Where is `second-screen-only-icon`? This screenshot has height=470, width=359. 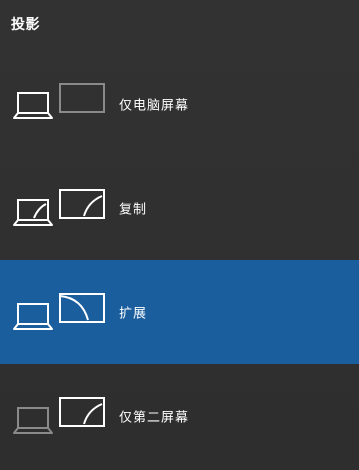 second-screen-only-icon is located at coordinates (59, 415).